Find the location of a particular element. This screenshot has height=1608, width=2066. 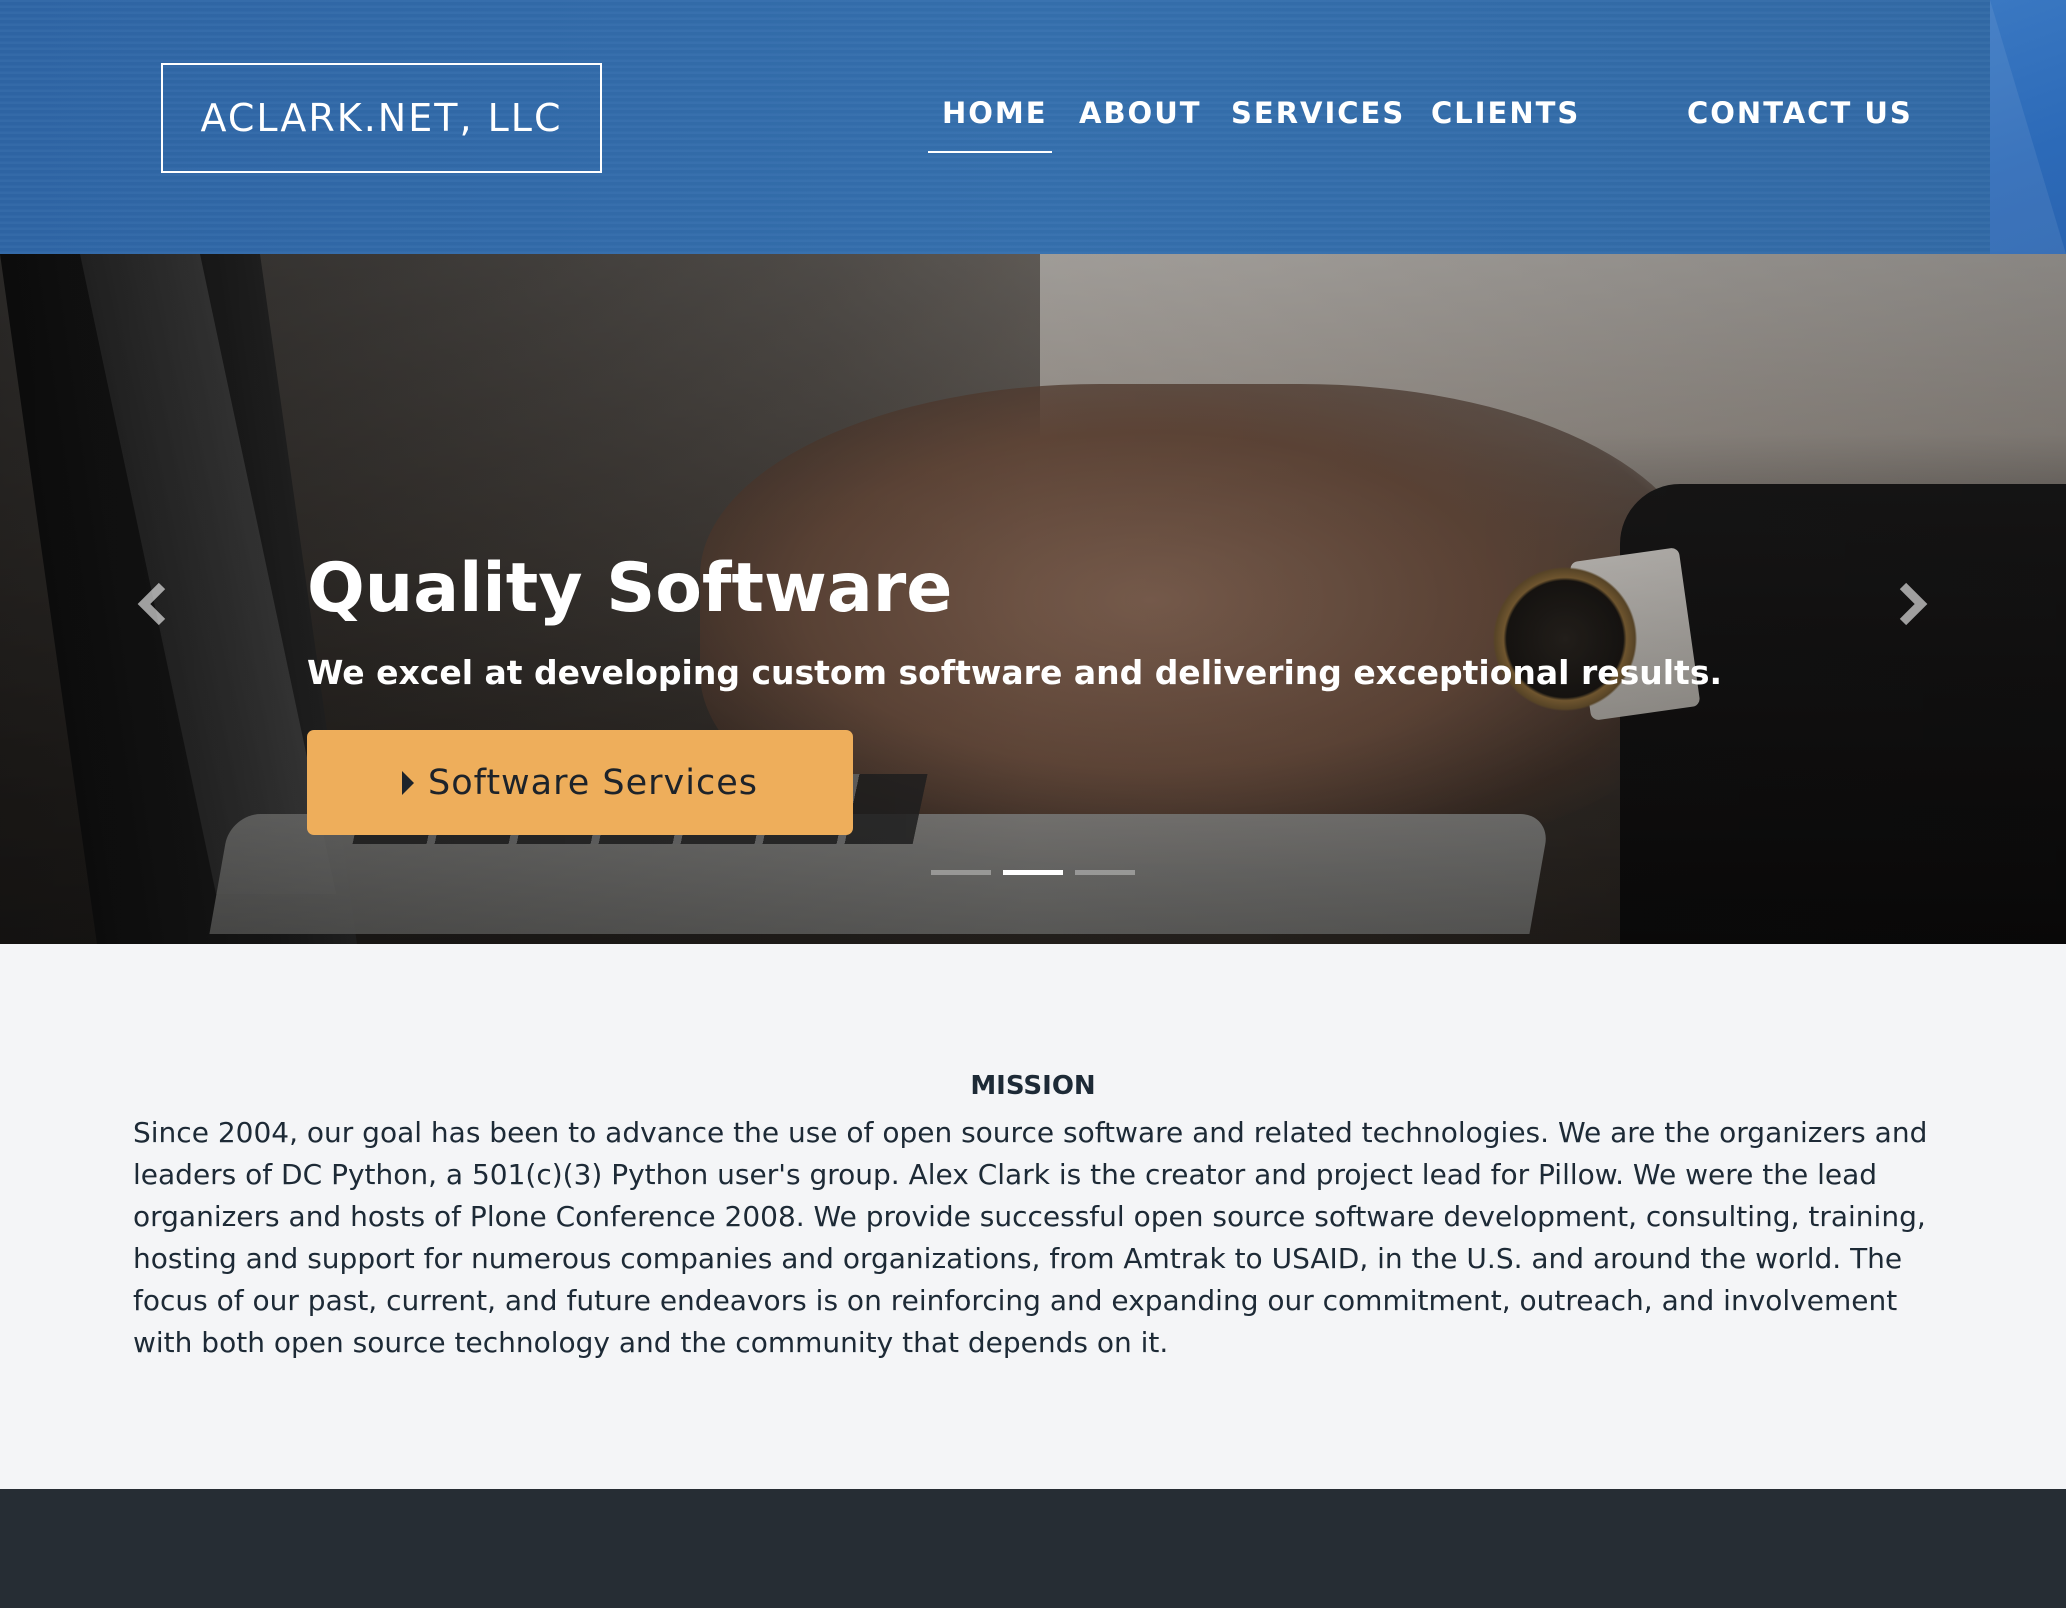

nav-clients: CLIENTS is located at coordinates (1505, 113).